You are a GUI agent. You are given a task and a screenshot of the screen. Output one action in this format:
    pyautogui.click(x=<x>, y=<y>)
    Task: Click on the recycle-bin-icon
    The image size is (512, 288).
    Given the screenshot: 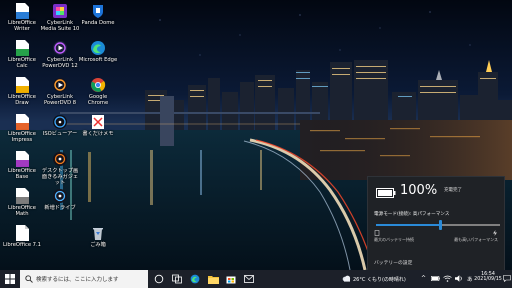 What is the action you would take?
    pyautogui.click(x=98, y=234)
    